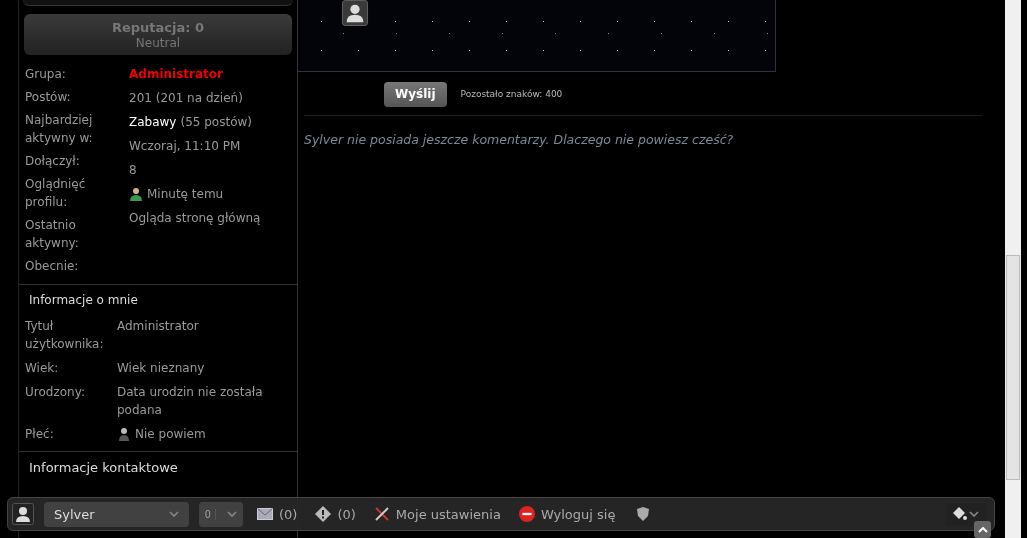 This screenshot has height=538, width=1027. What do you see at coordinates (124, 434) in the screenshot?
I see `person-icon` at bounding box center [124, 434].